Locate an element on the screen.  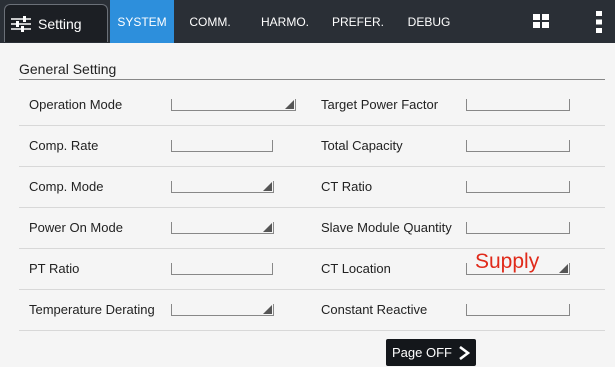
target-power-factor-label: Target Power Factor is located at coordinates (380, 104).